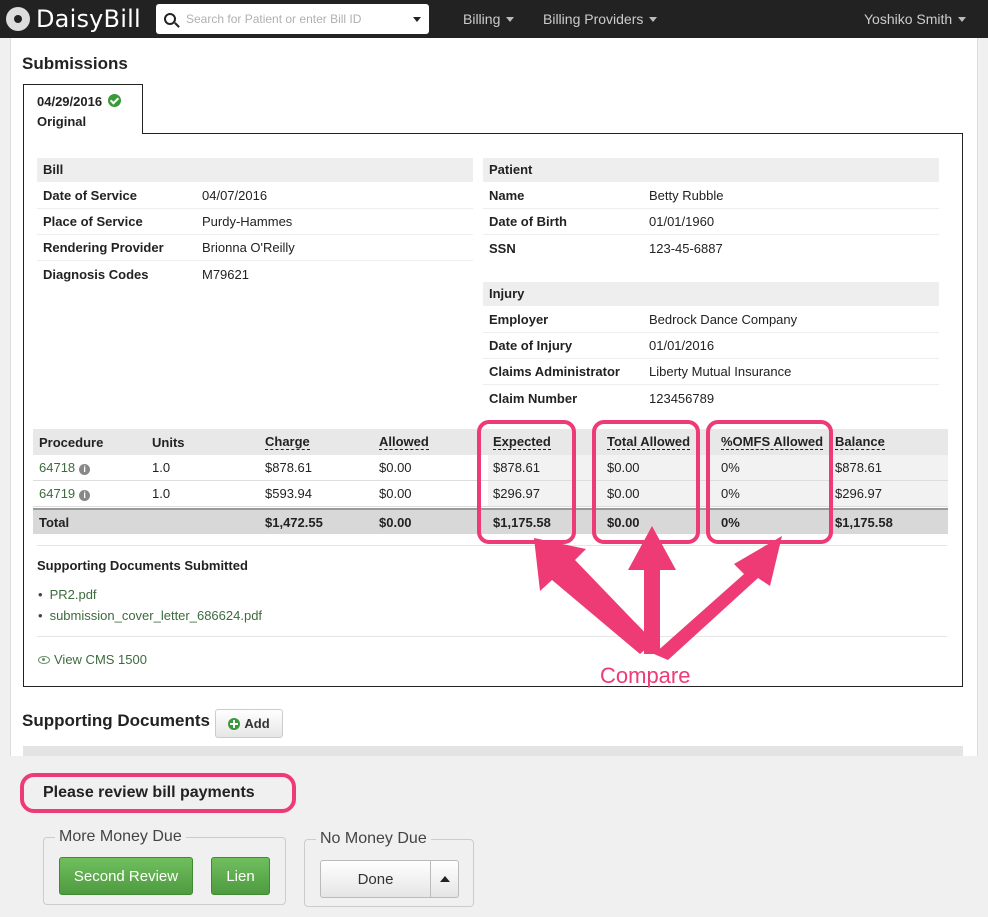 The width and height of the screenshot is (988, 917). I want to click on nav-billing-providers-menu: Billing Providers, so click(600, 19).